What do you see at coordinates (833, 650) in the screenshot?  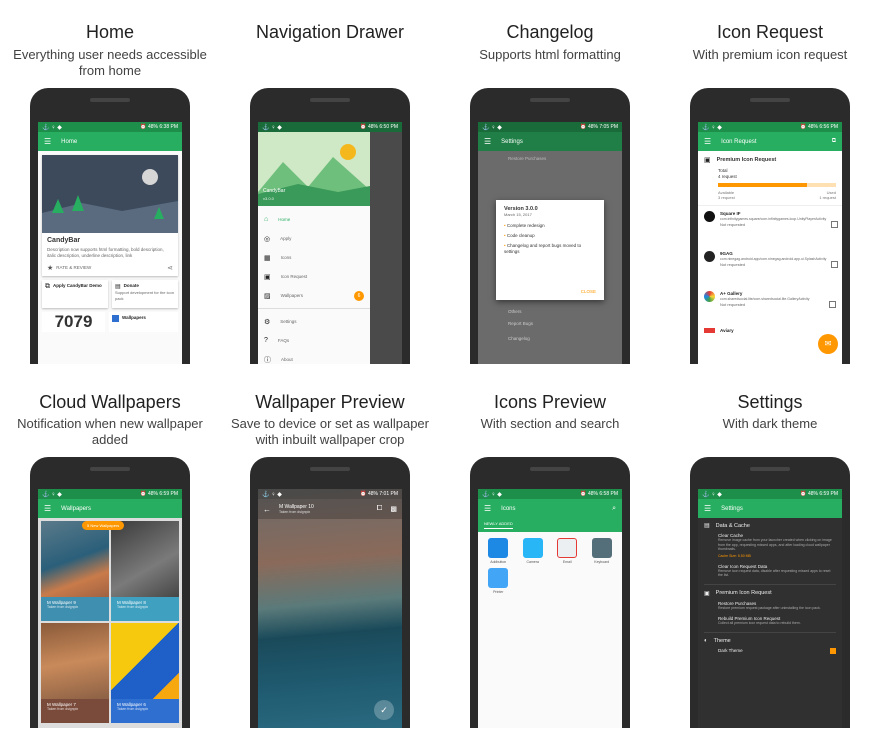 I see `dark-theme-checkbox` at bounding box center [833, 650].